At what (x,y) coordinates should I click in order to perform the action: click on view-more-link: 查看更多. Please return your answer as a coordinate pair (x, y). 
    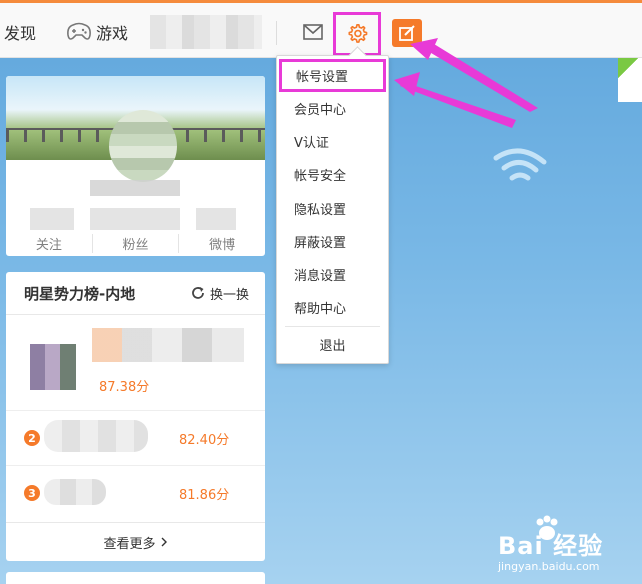
    Looking at the image, I should click on (135, 541).